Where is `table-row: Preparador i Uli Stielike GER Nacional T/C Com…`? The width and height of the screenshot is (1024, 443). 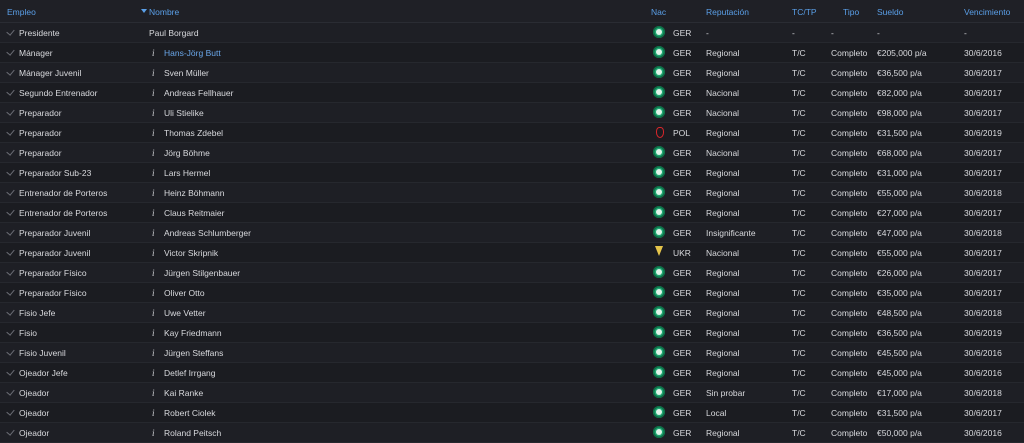 table-row: Preparador i Uli Stielike GER Nacional T/C Com… is located at coordinates (512, 113).